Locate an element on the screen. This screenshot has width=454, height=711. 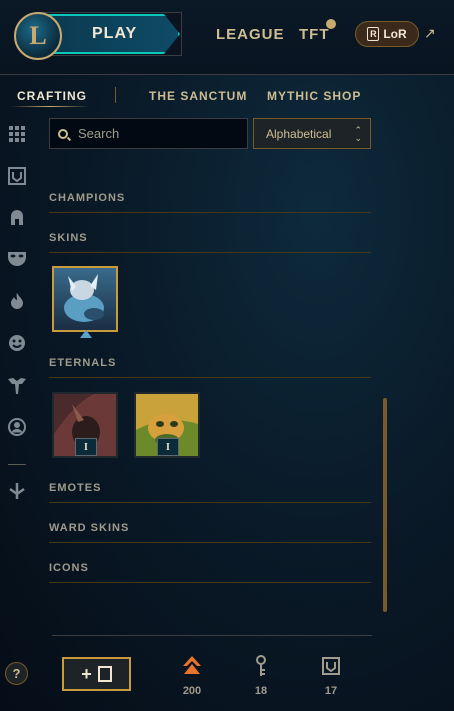
skin-tile is located at coordinates (85, 299).